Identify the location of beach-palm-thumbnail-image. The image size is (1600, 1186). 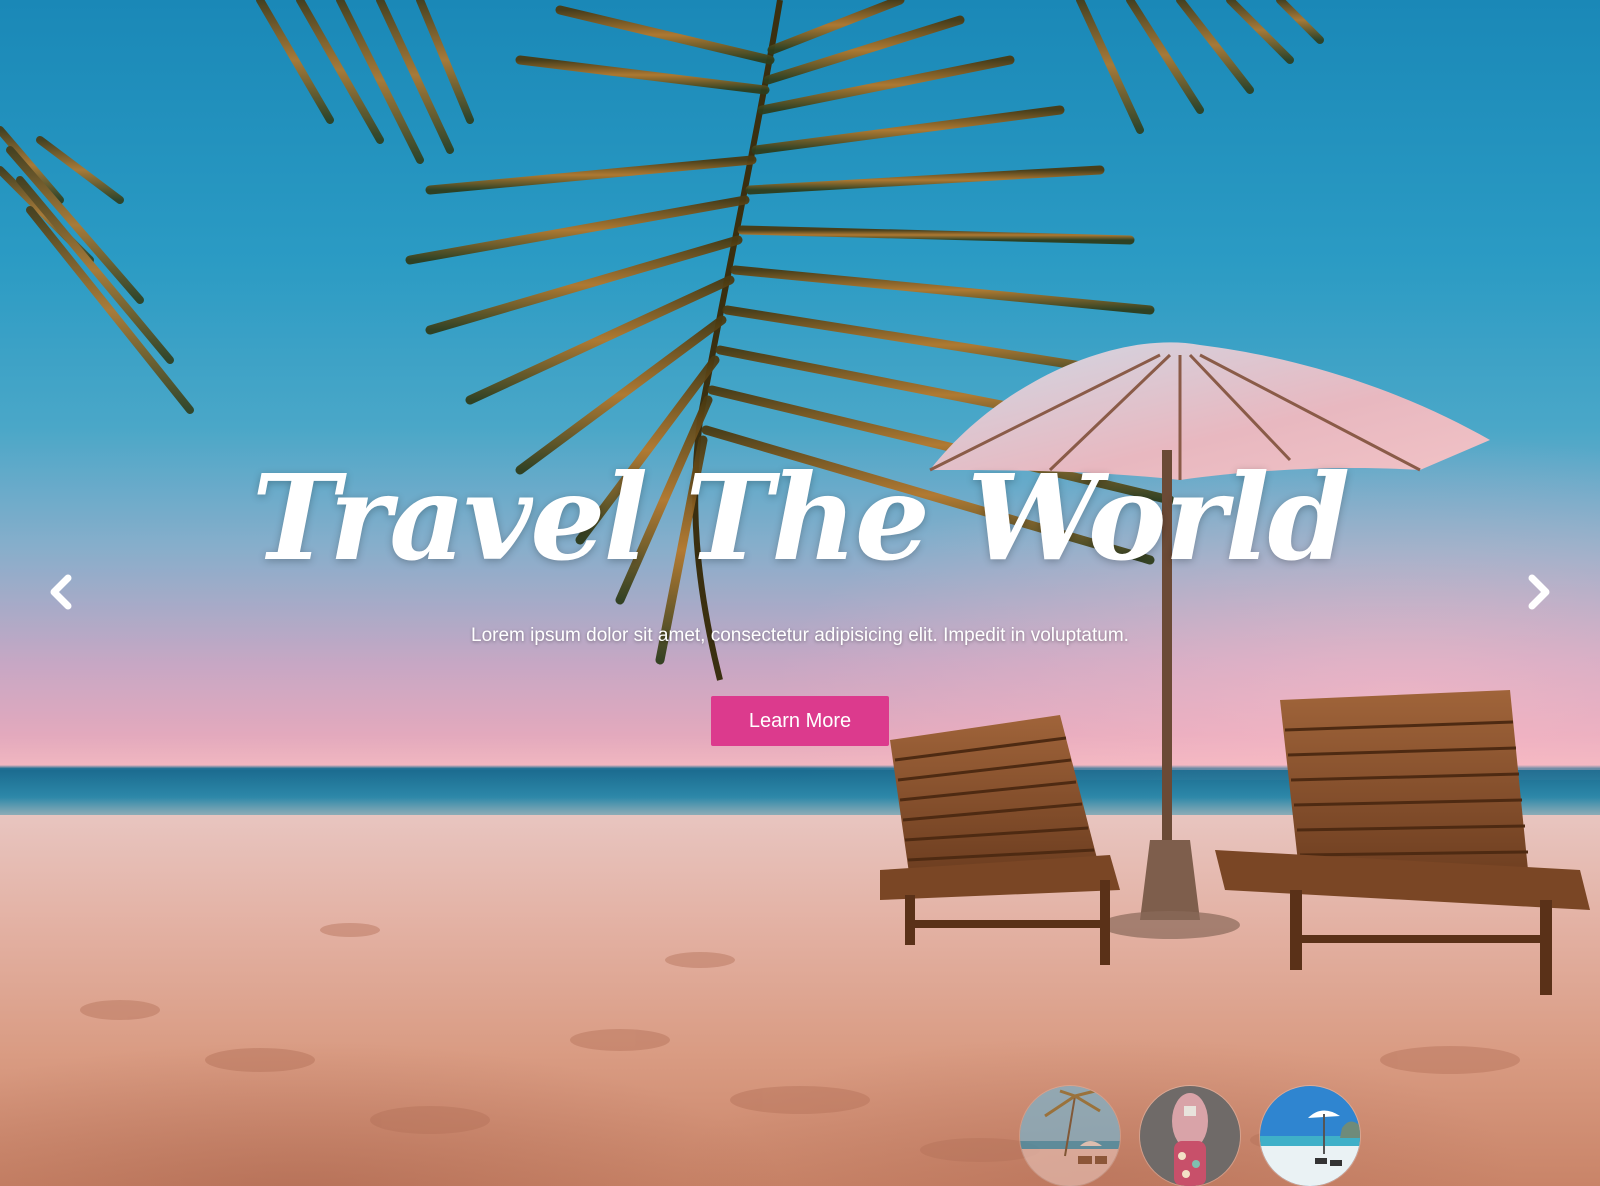
(1070, 1136).